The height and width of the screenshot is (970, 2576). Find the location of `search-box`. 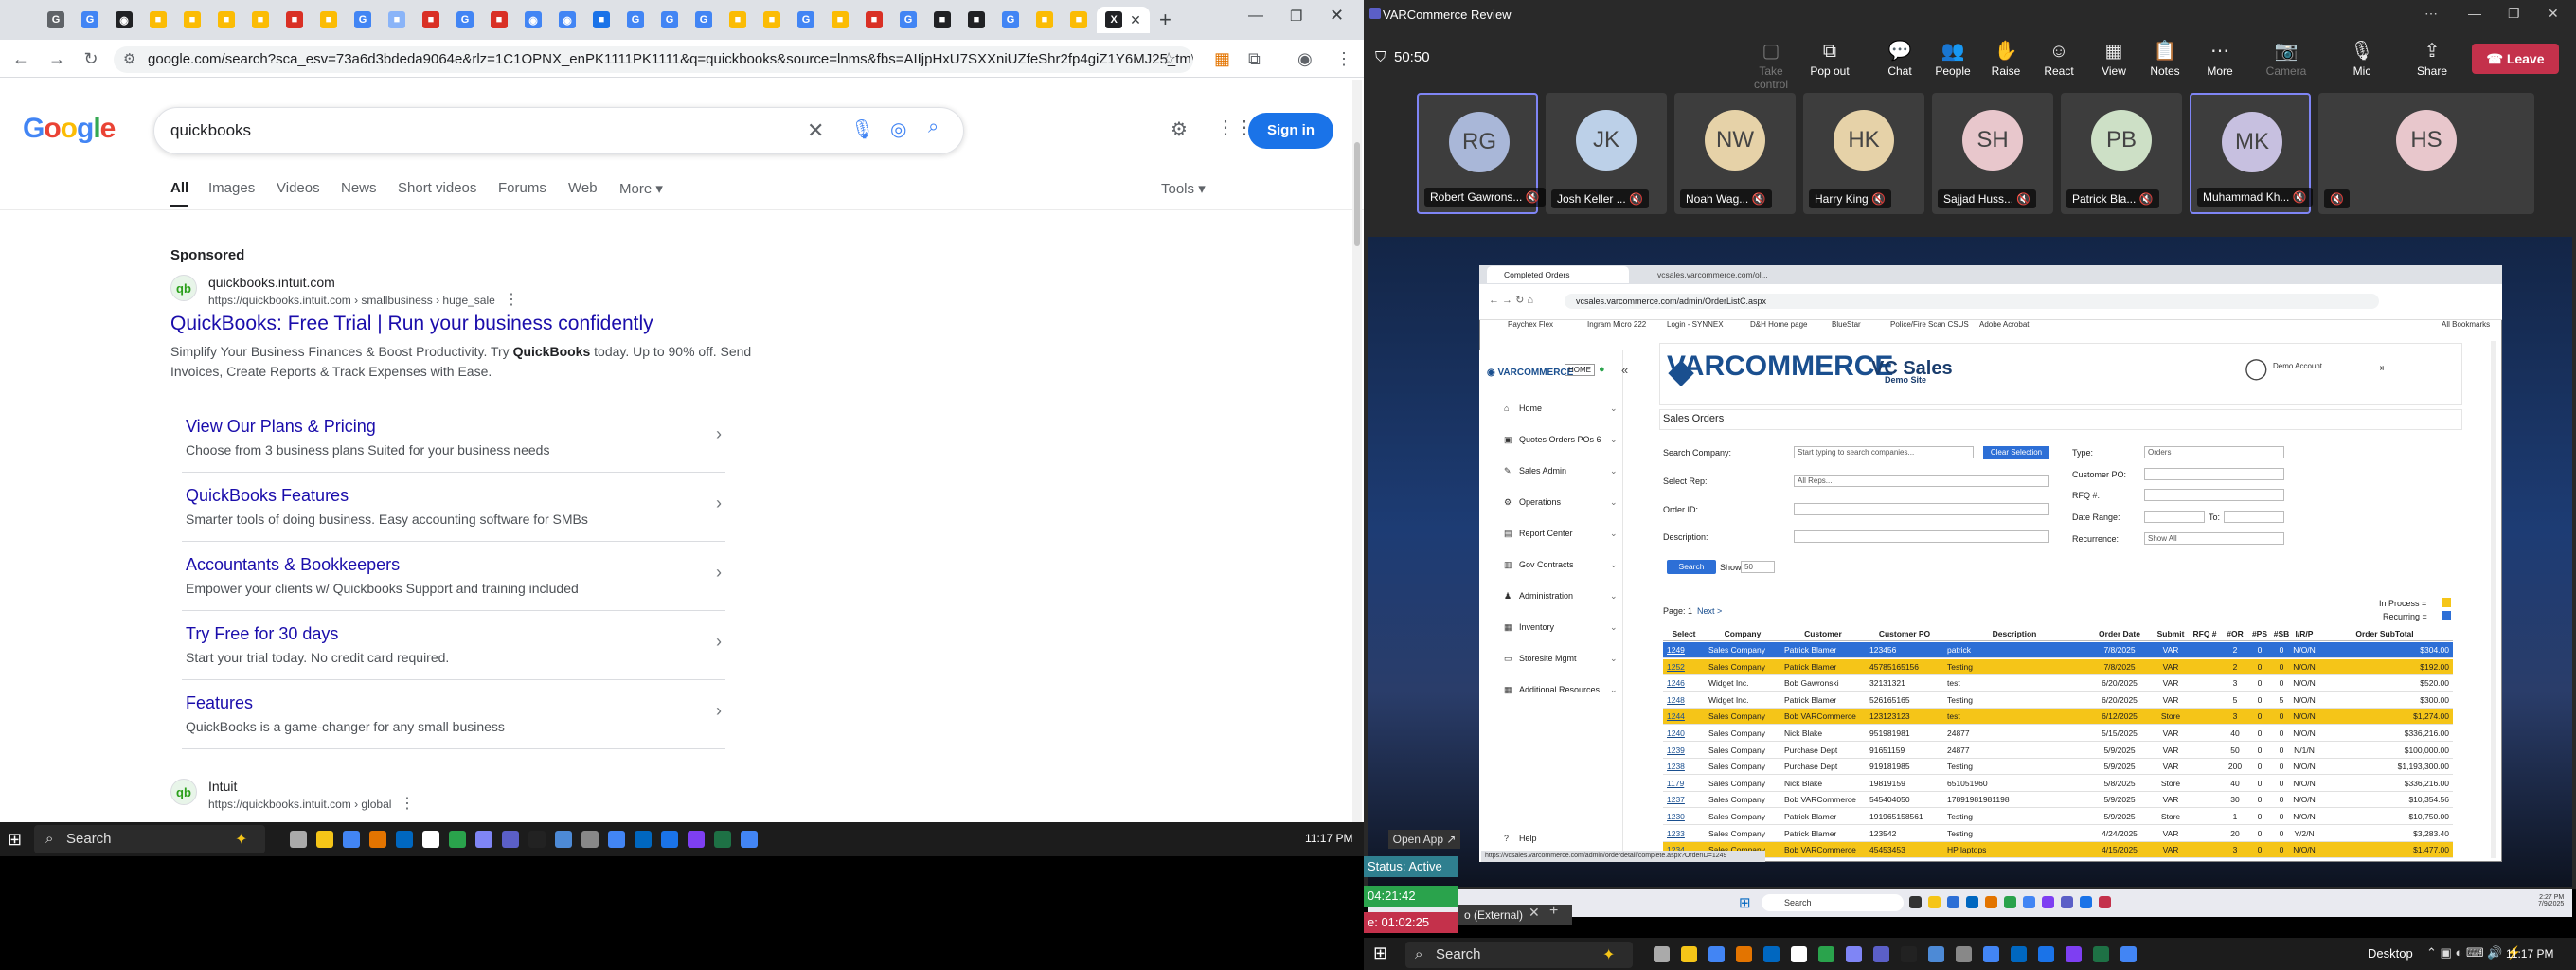

search-box is located at coordinates (558, 130).